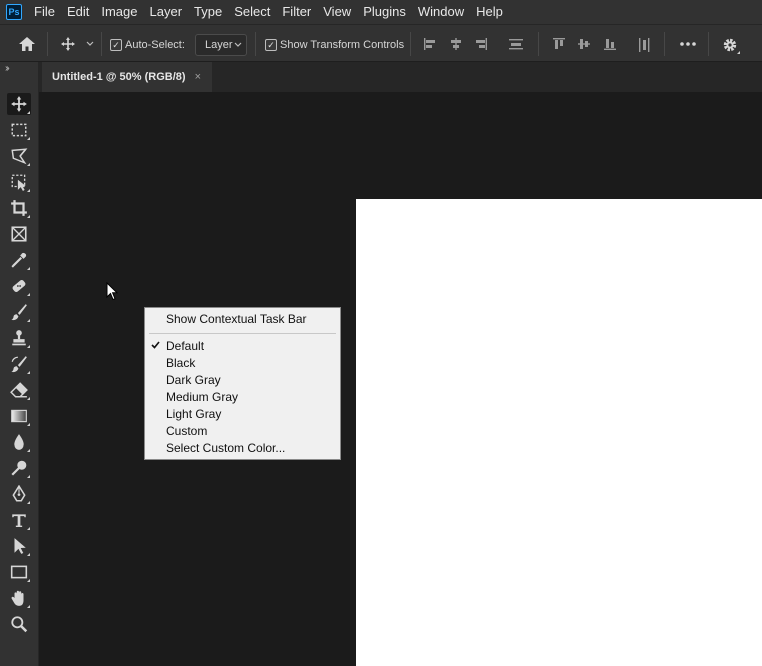 The height and width of the screenshot is (666, 762). Describe the element at coordinates (19, 286) in the screenshot. I see `spot-healing-brush-tool-icon` at that location.